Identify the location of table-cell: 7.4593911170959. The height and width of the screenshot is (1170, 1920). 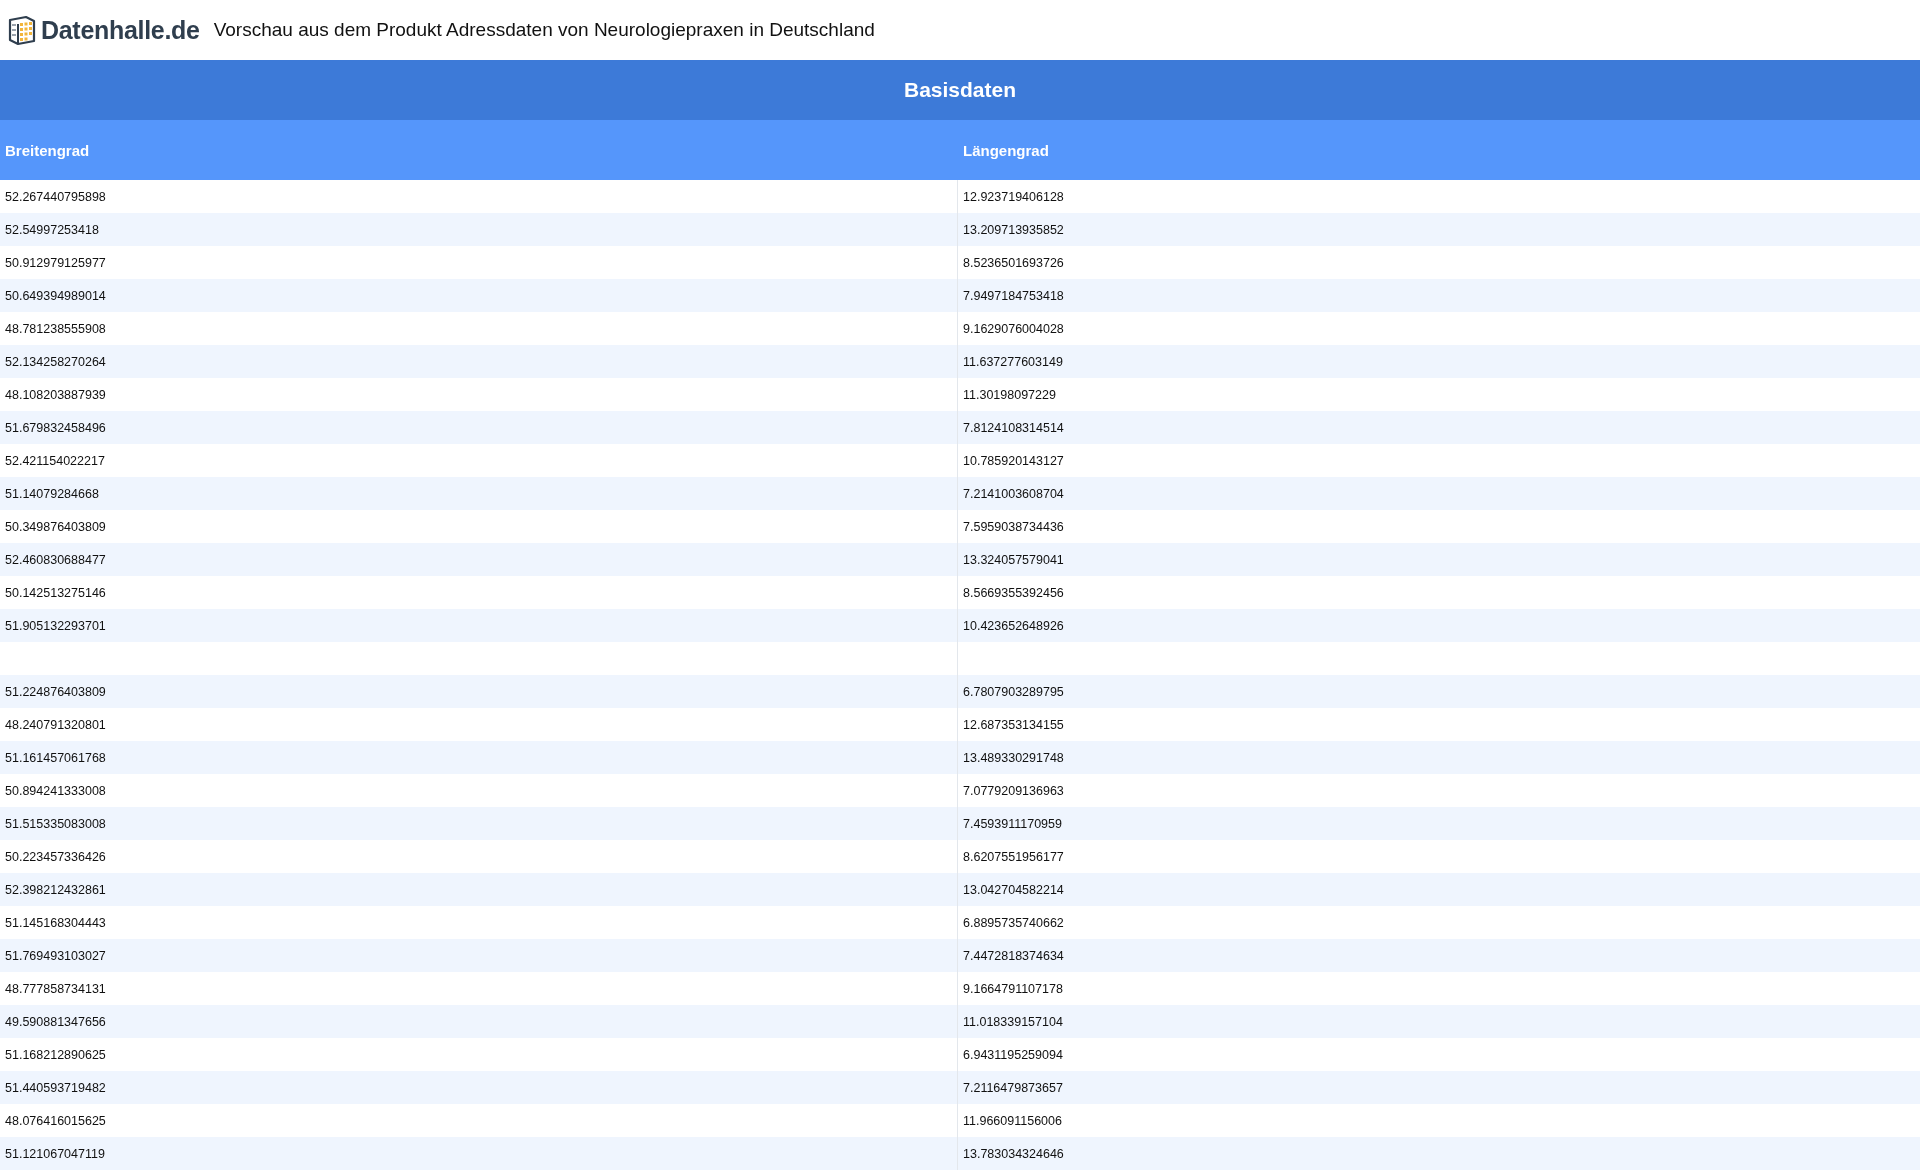
(1439, 823).